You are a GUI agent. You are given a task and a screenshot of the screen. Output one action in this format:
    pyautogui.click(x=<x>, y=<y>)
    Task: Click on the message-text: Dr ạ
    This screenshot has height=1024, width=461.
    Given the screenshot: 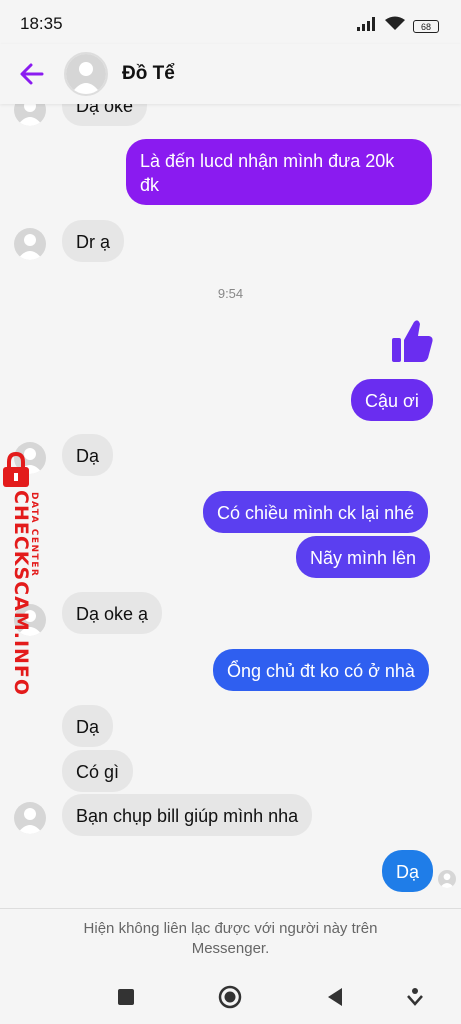 What is the action you would take?
    pyautogui.click(x=93, y=242)
    